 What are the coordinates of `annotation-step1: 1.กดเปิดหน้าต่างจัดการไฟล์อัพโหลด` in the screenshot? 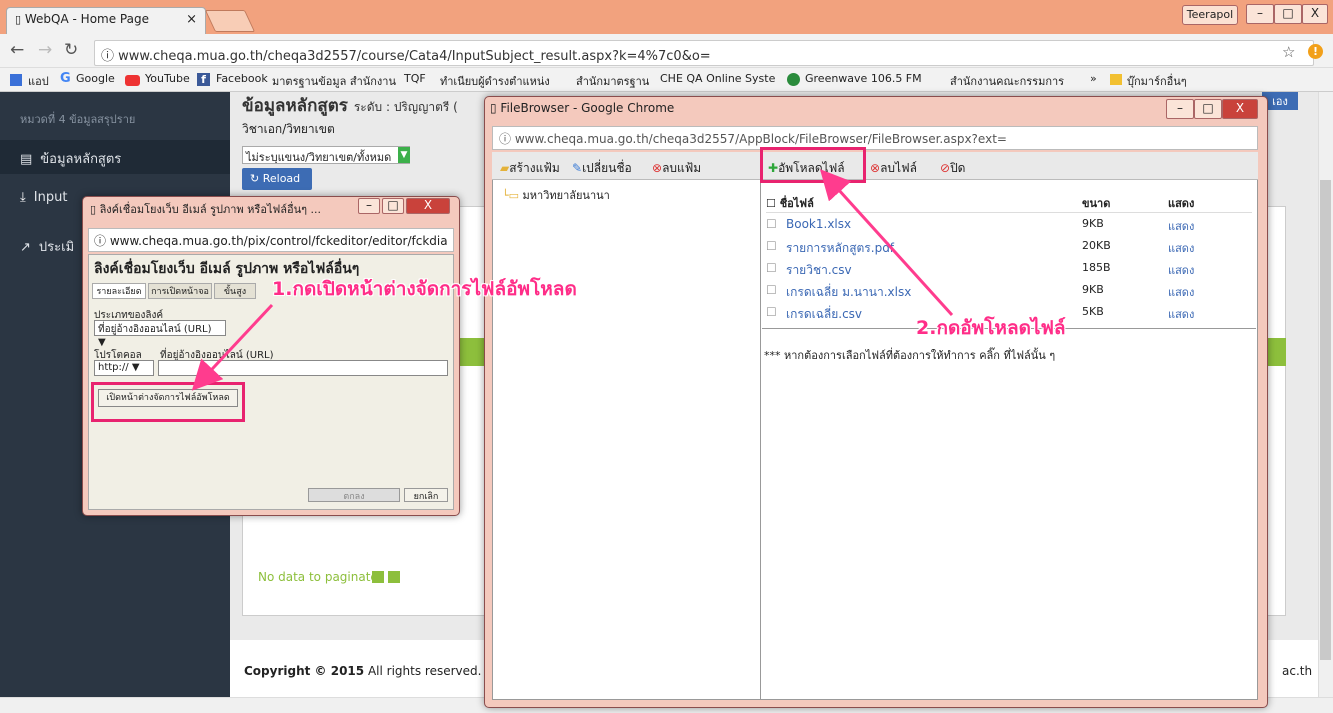 It's located at (424, 289).